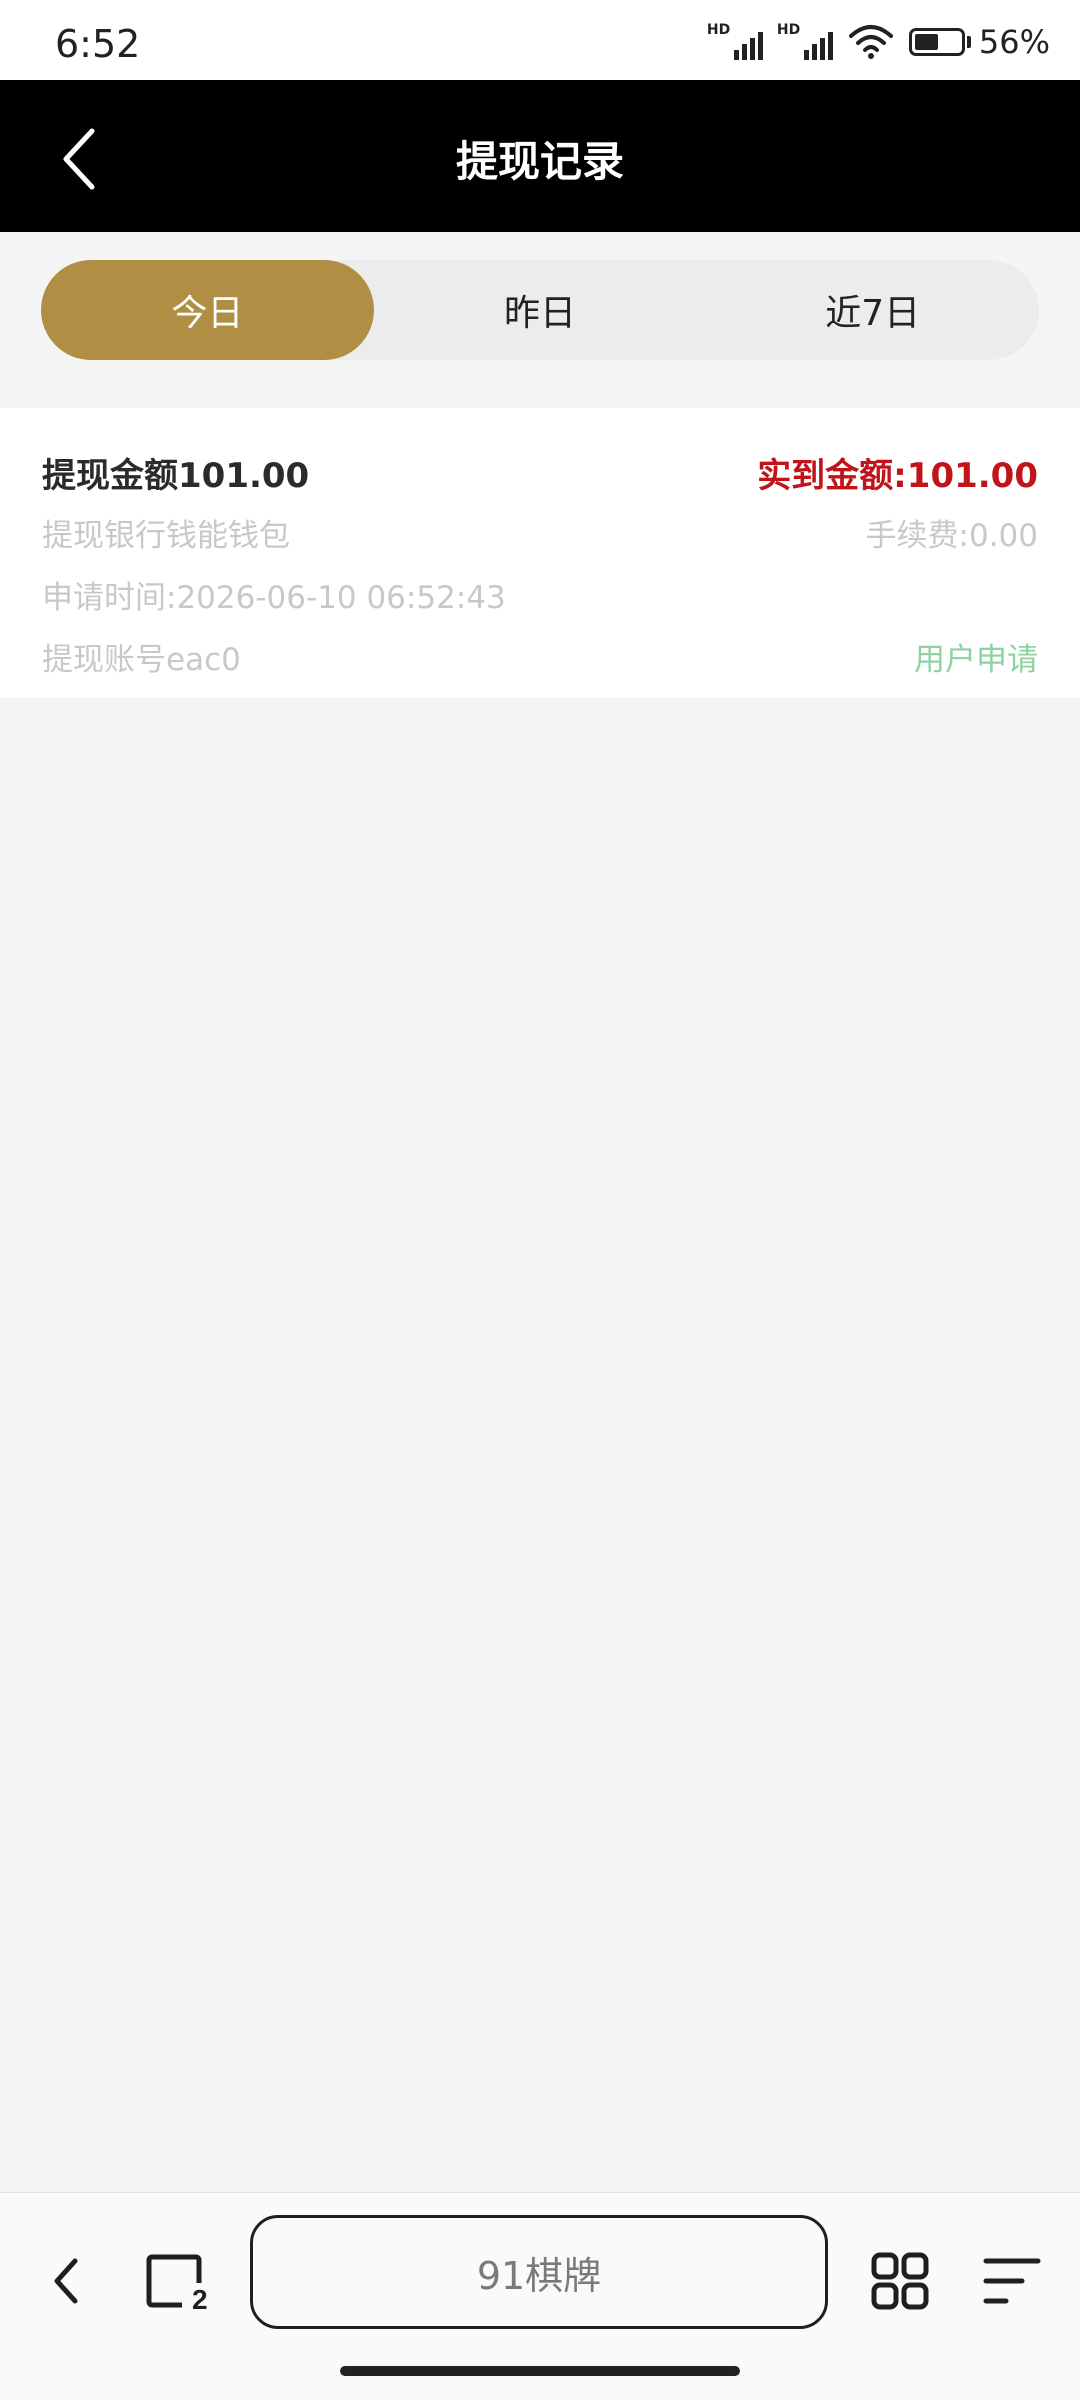 This screenshot has width=1080, height=2400. Describe the element at coordinates (274, 598) in the screenshot. I see `apply-time: 申请时间:2026-06-10 06:52:43` at that location.